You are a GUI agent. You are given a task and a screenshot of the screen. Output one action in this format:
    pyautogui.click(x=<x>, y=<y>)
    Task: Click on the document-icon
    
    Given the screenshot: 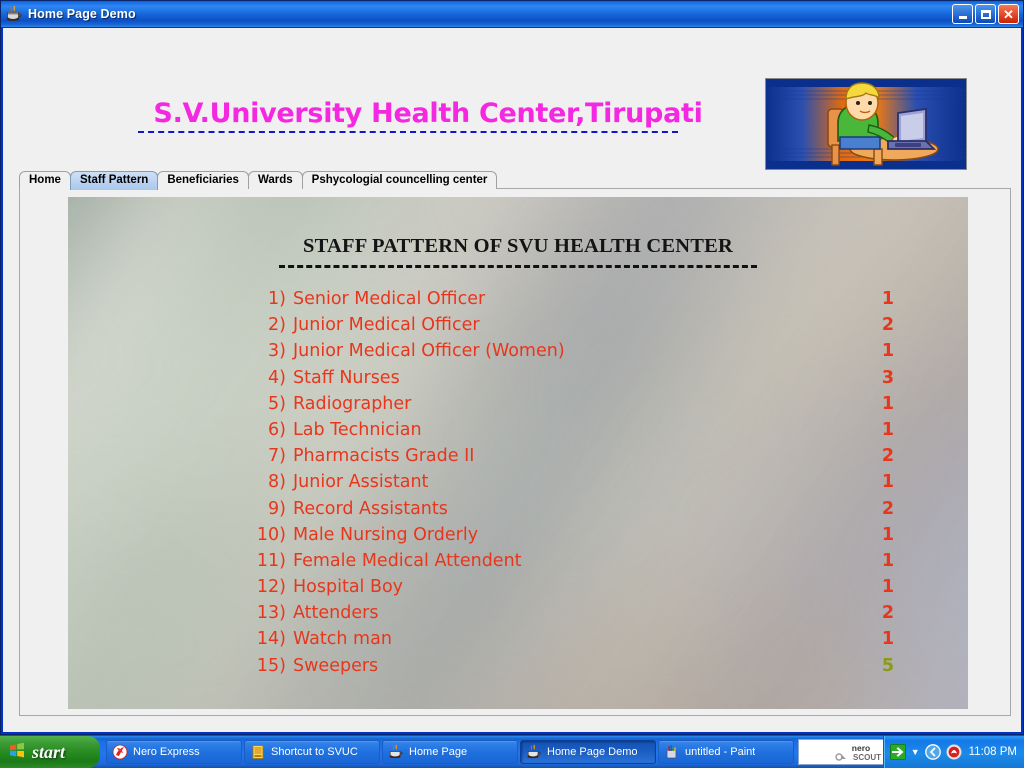 What is the action you would take?
    pyautogui.click(x=258, y=752)
    